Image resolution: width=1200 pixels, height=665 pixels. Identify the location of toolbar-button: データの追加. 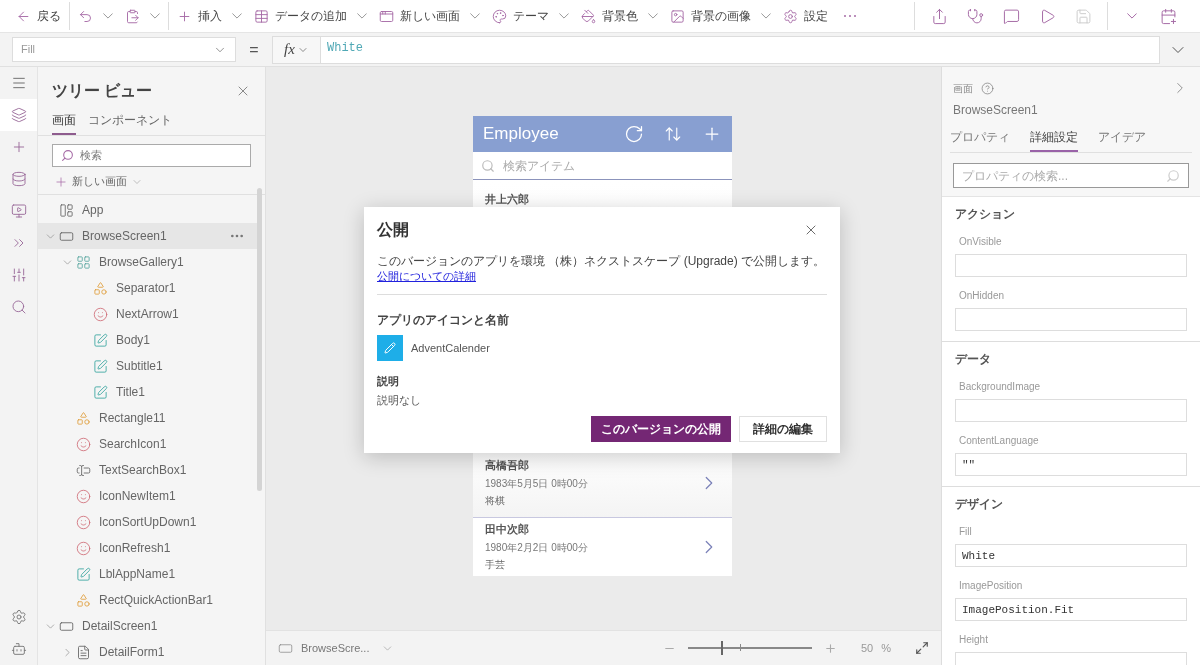
(310, 16).